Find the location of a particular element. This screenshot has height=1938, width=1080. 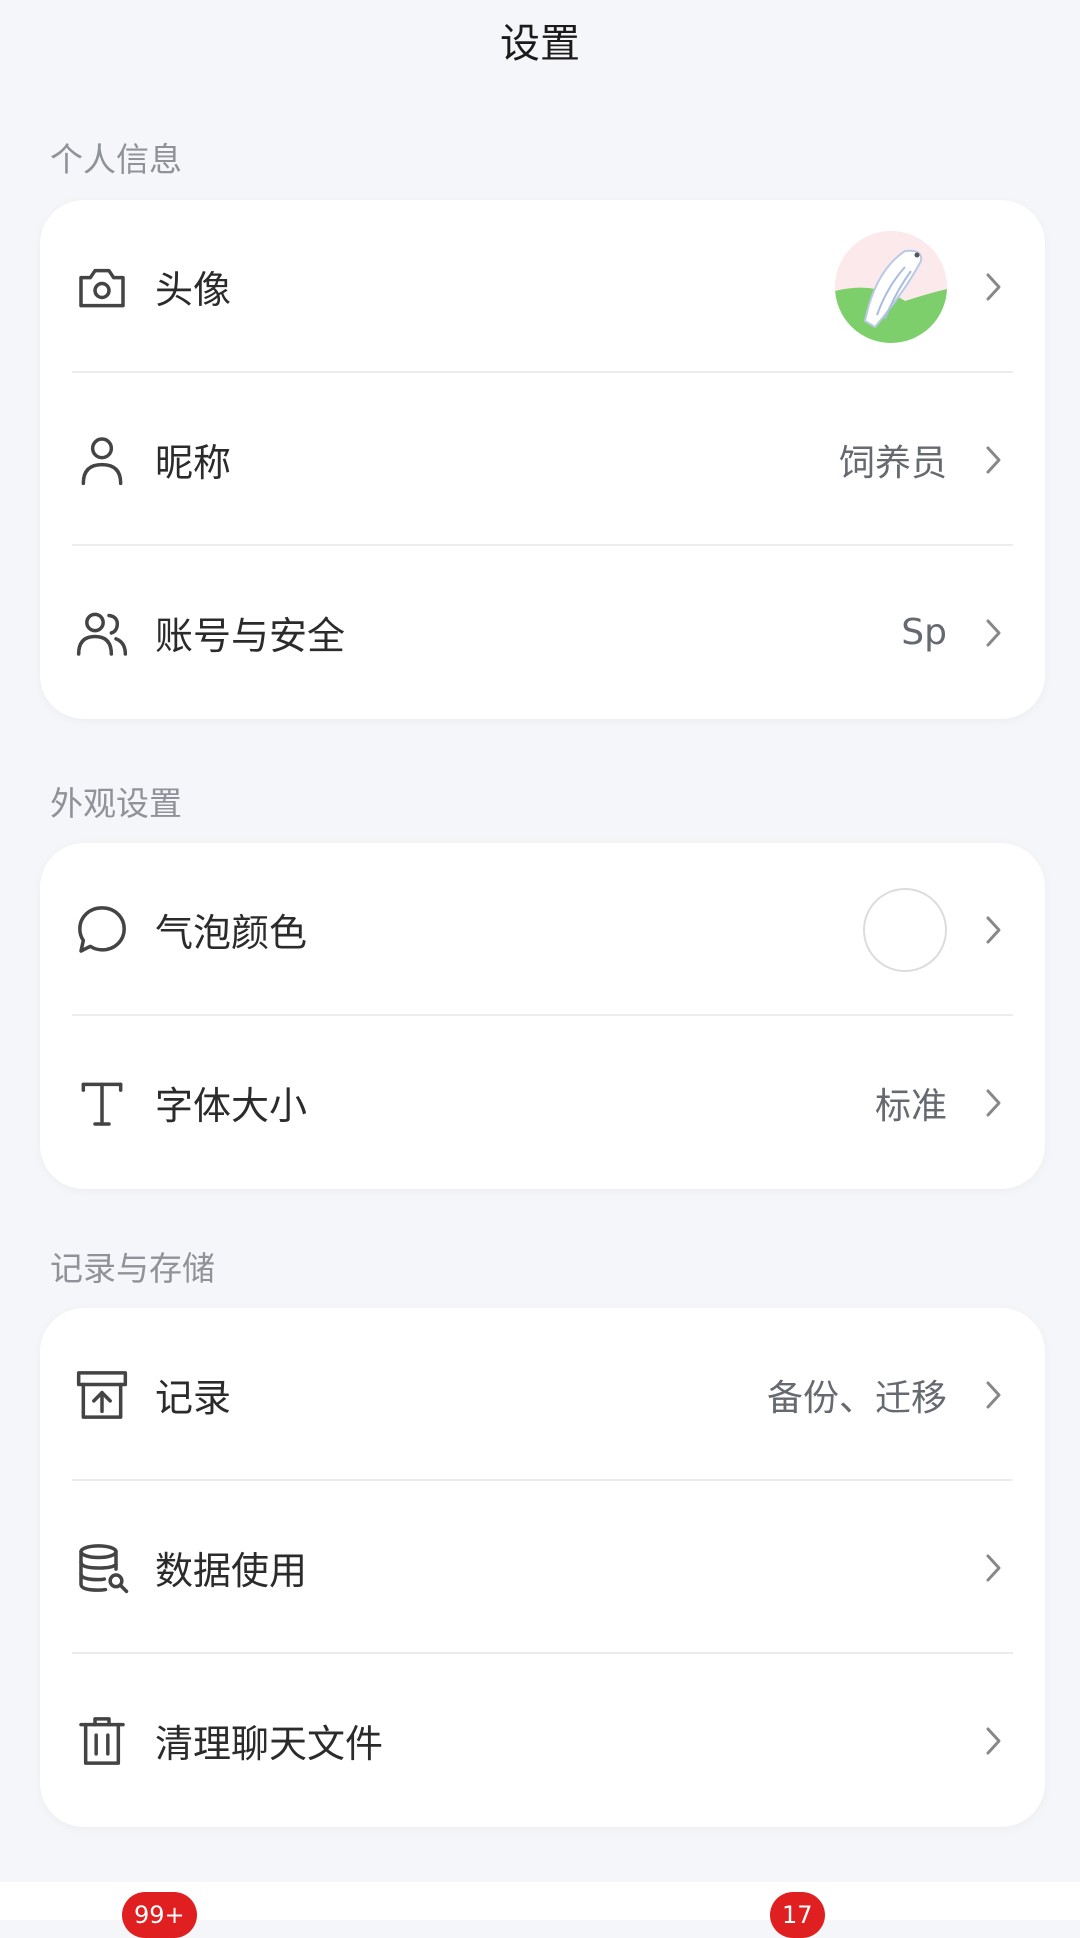

section-label-personal-info: 个人信息 is located at coordinates (116, 159).